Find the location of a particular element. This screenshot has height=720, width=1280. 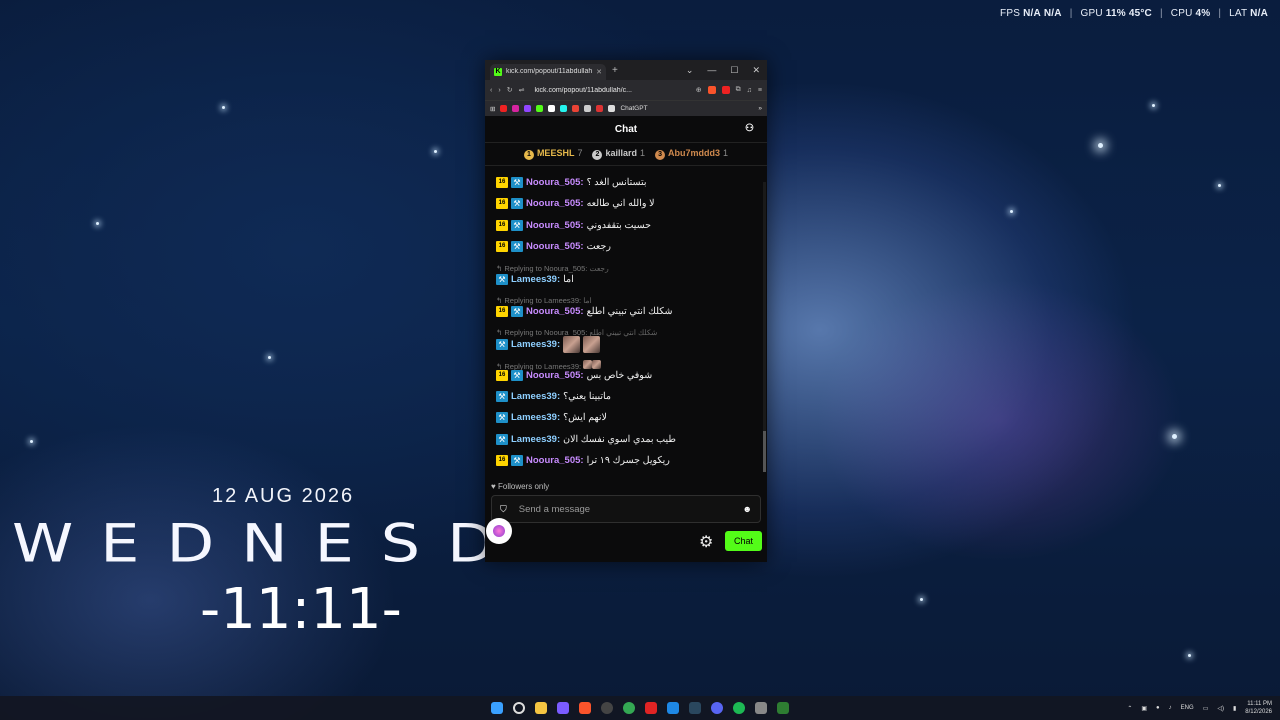

chevron-up-icon: ⌃ is located at coordinates (1129, 708).